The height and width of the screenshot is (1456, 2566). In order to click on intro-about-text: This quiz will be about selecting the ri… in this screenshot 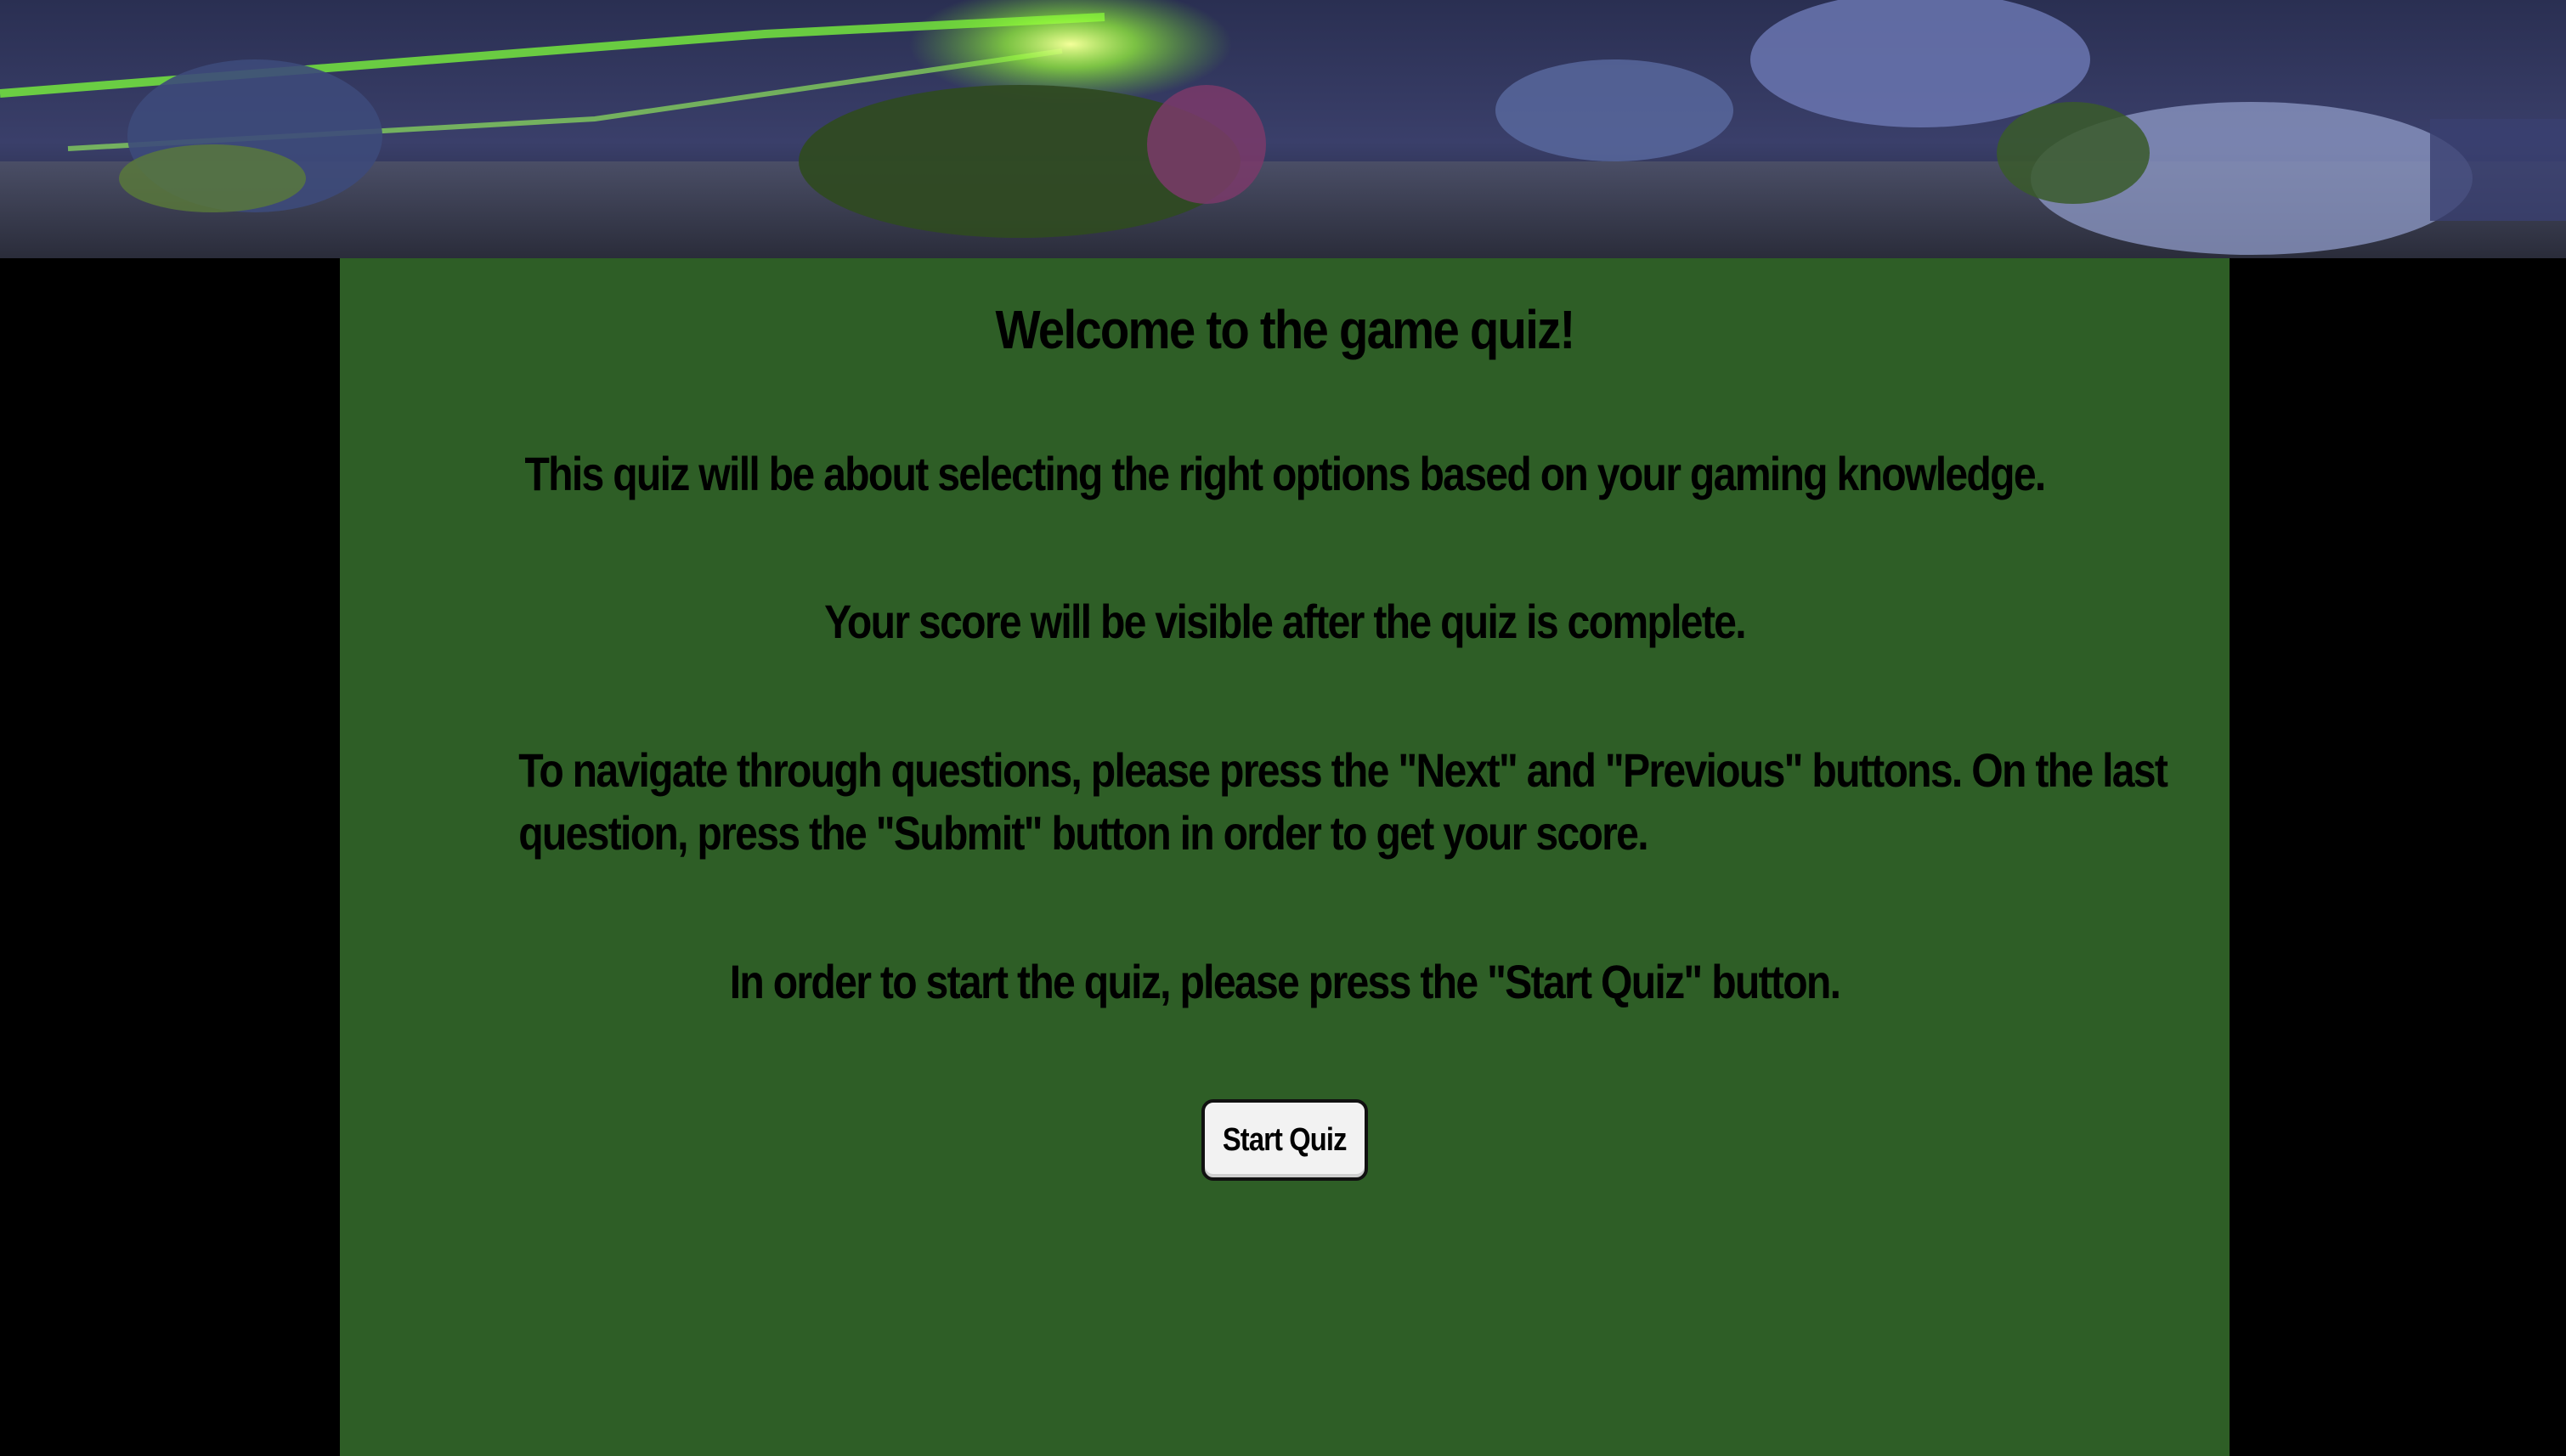, I will do `click(1285, 474)`.